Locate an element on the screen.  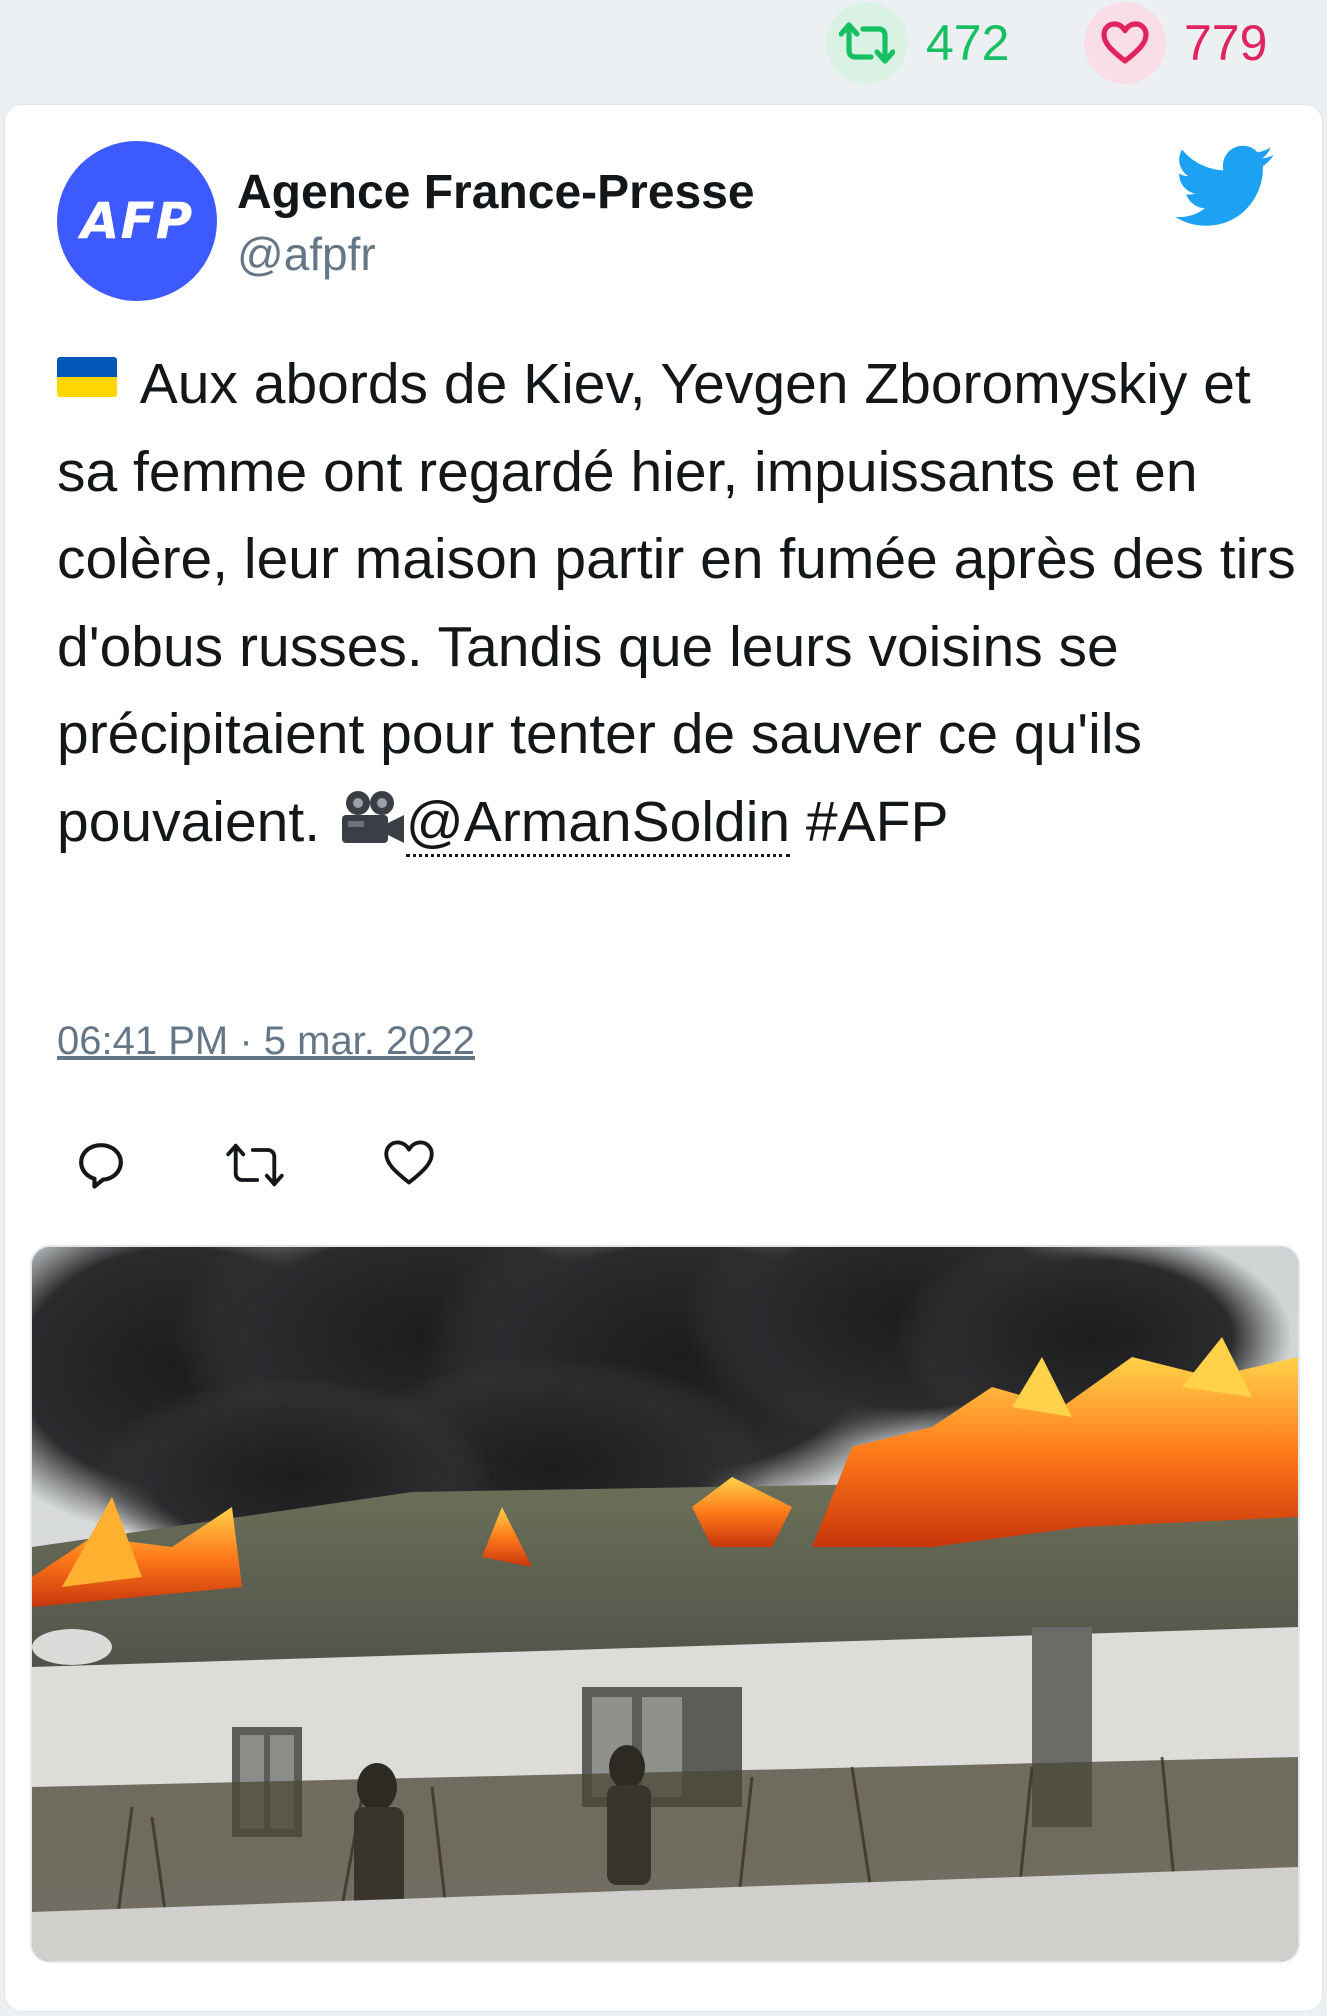
mention-link: @ArmanSoldin is located at coordinates (598, 823).